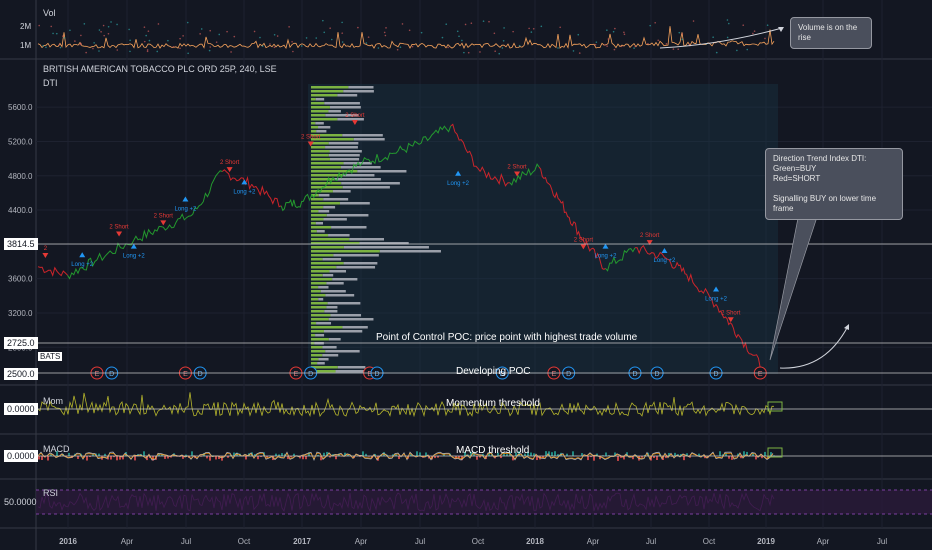 The height and width of the screenshot is (550, 932). What do you see at coordinates (493, 450) in the screenshot?
I see `macd-threshold-note: MACD threshold` at bounding box center [493, 450].